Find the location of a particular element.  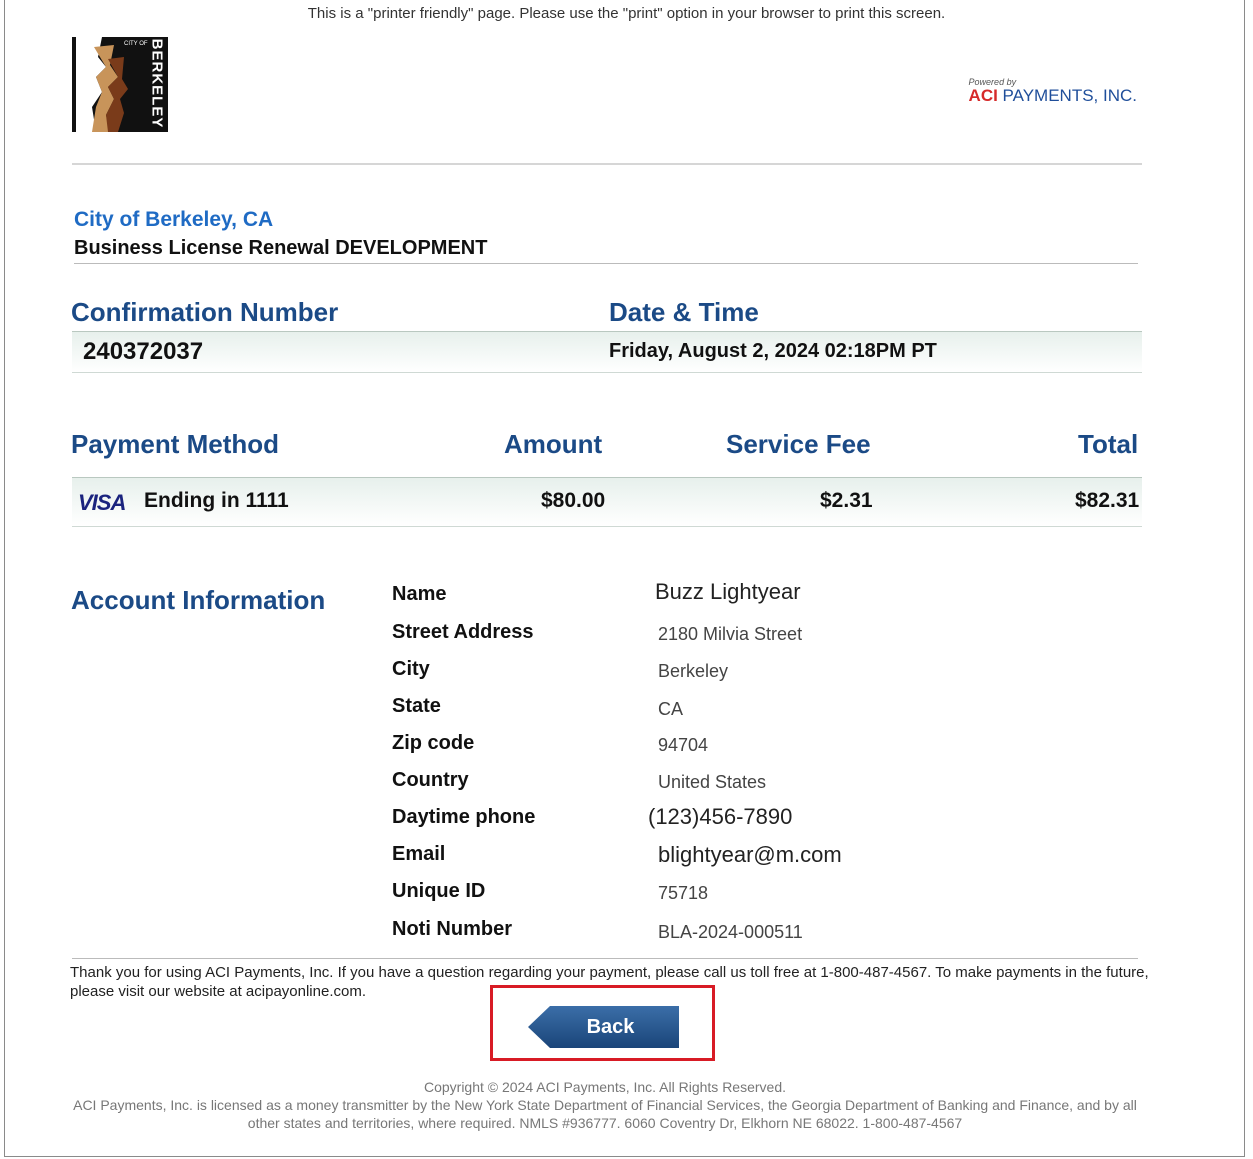

noti-number-value: BLA-2024-000511 is located at coordinates (730, 932).